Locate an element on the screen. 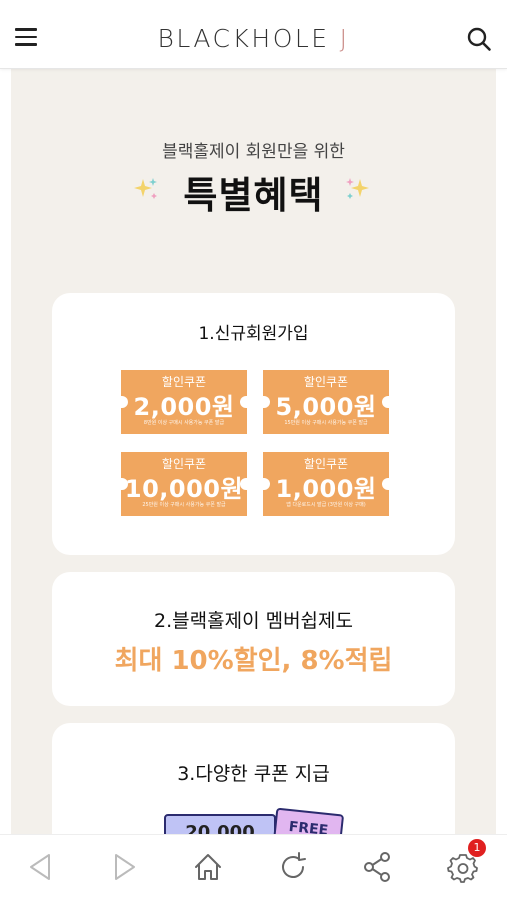 The height and width of the screenshot is (901, 507). membership-benefit: 최대 10%할인, 8%적립 is located at coordinates (253, 661).